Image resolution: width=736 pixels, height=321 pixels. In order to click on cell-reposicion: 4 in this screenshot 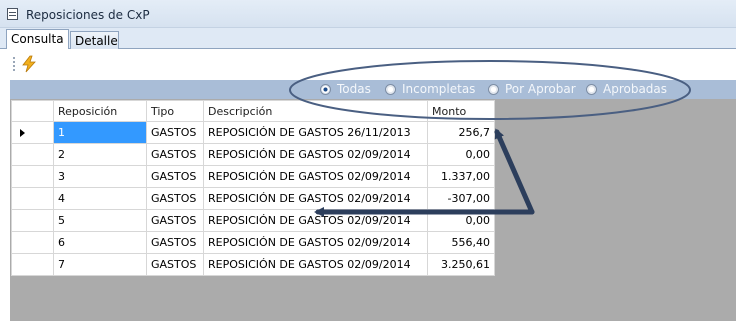, I will do `click(100, 198)`.